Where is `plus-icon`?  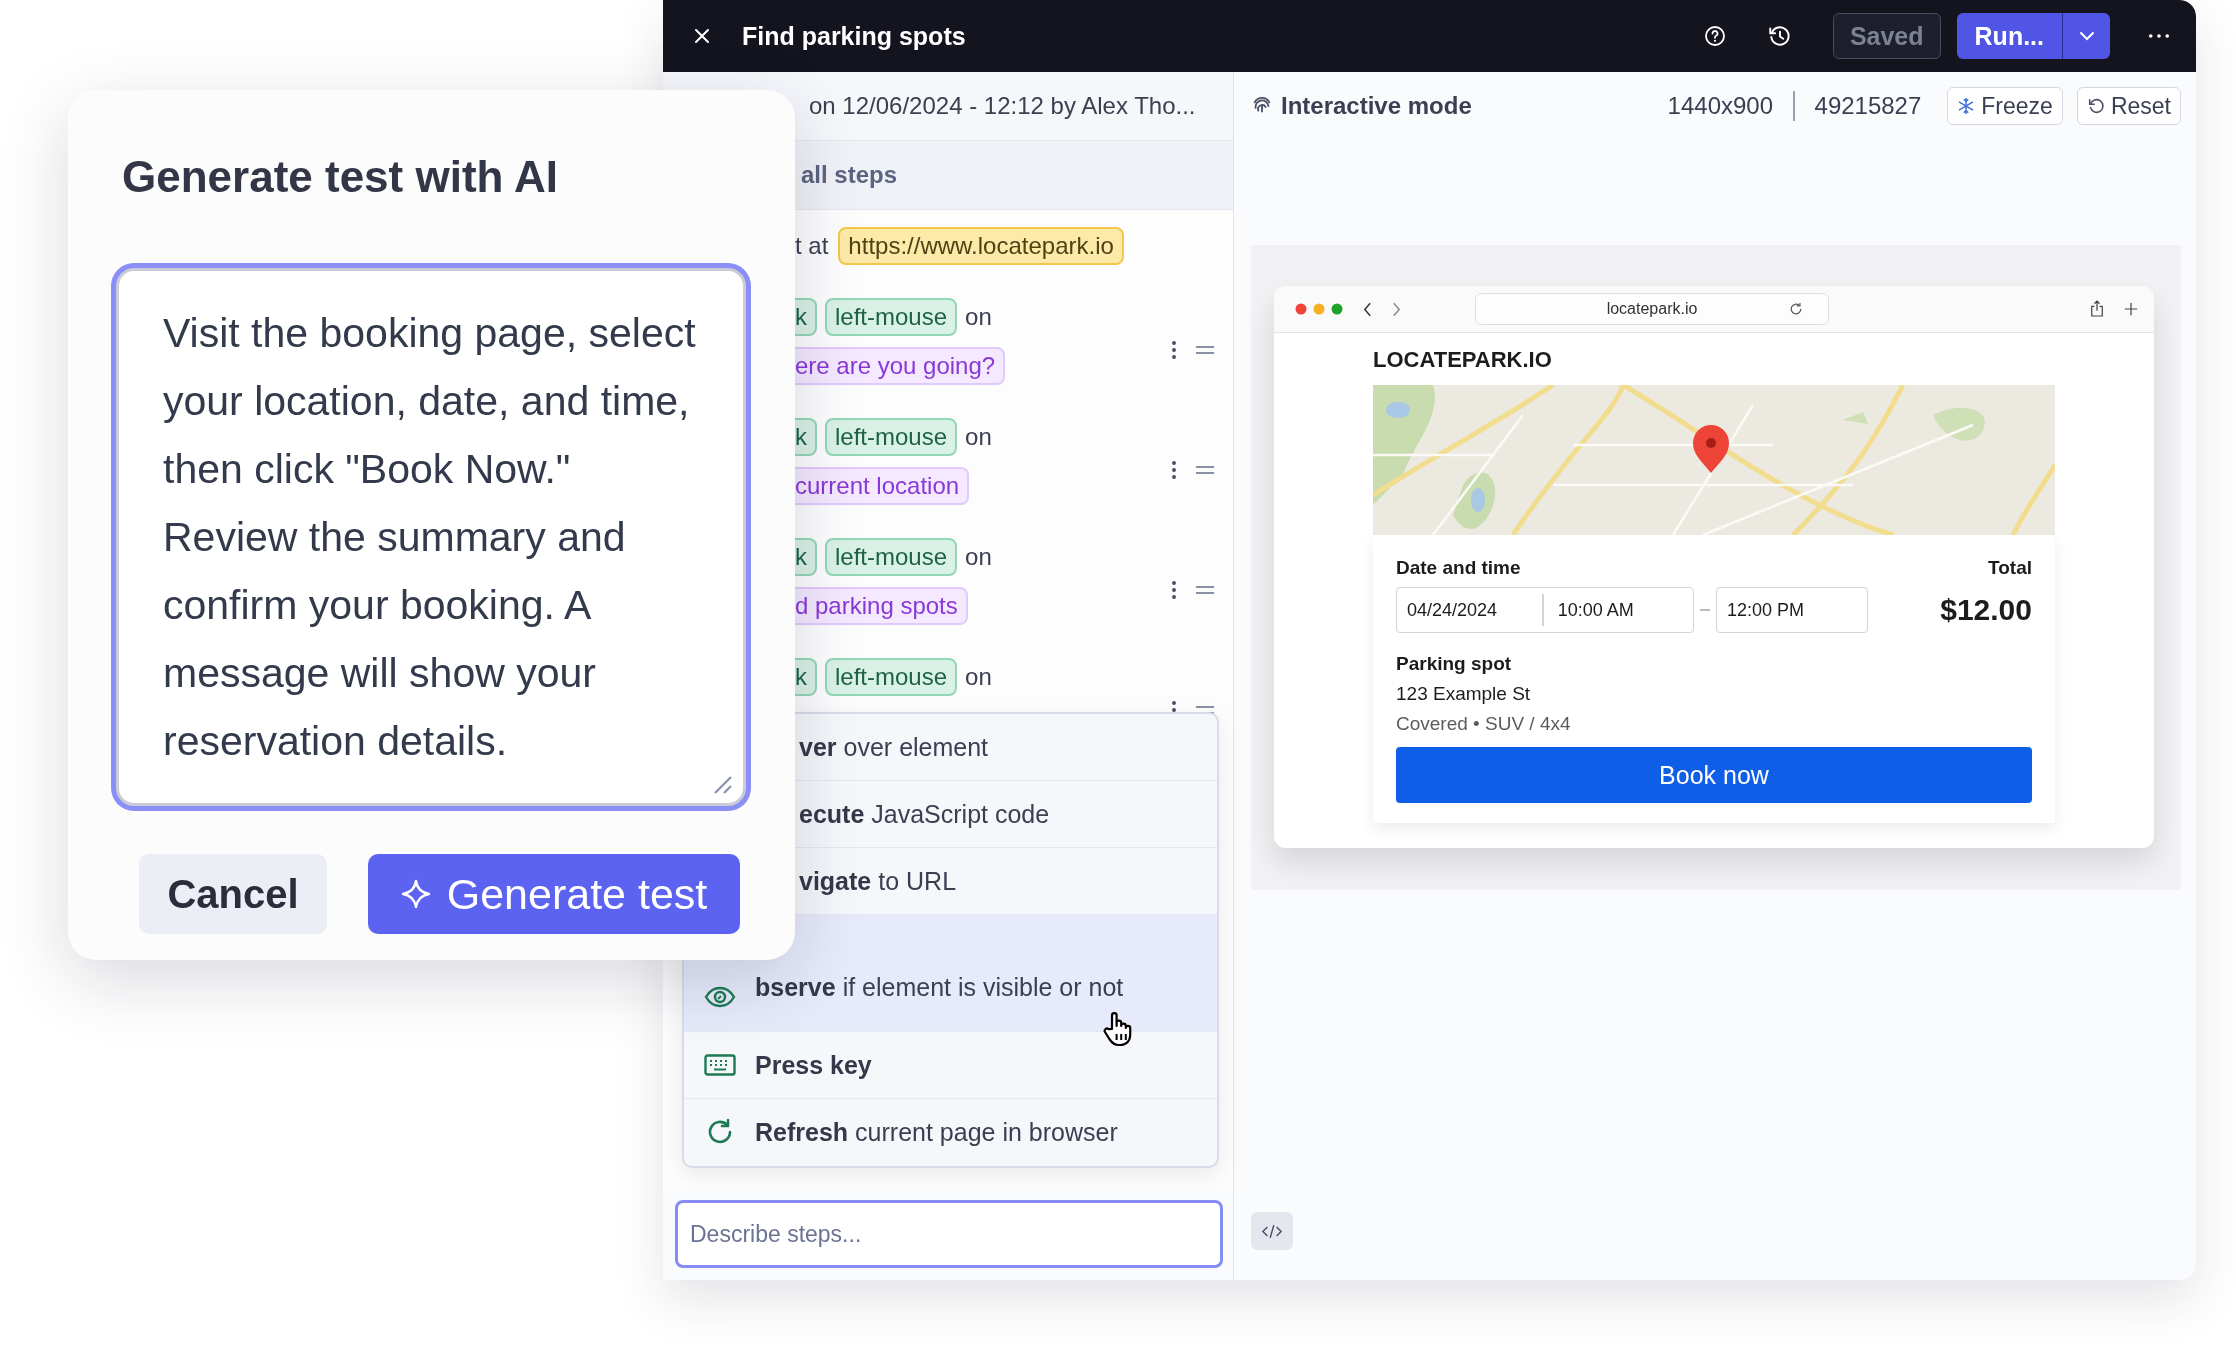
plus-icon is located at coordinates (2131, 309).